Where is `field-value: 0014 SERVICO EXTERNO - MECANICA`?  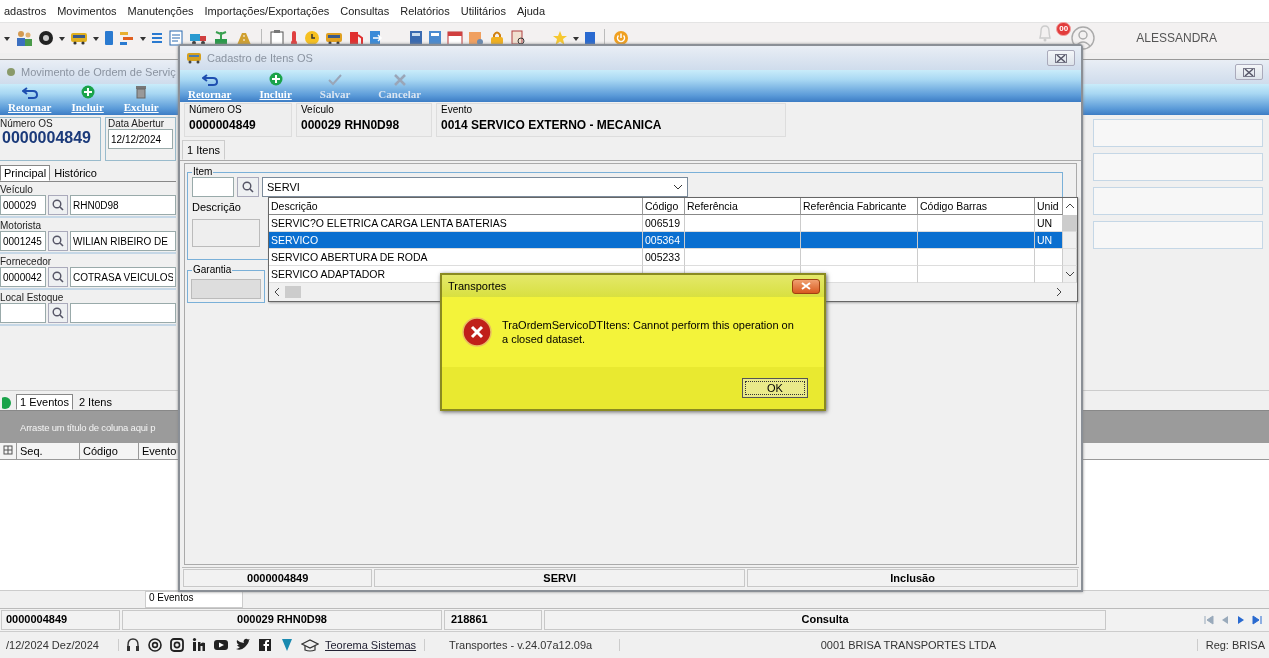 field-value: 0014 SERVICO EXTERNO - MECANICA is located at coordinates (552, 125).